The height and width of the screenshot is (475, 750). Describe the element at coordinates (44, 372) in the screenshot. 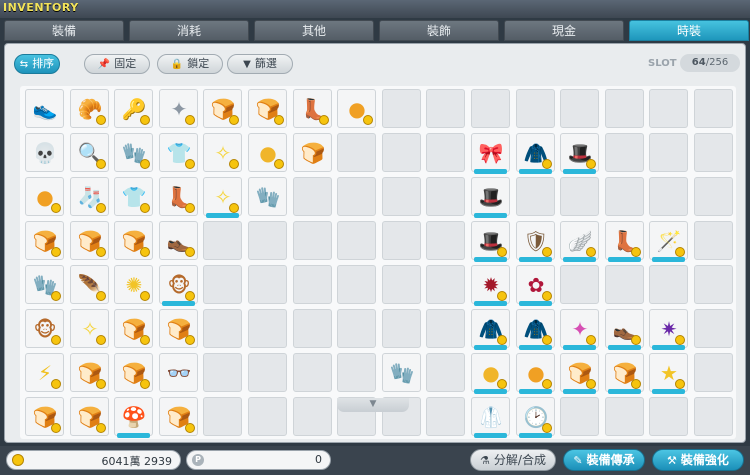

I see `item-slot: ⚡` at that location.